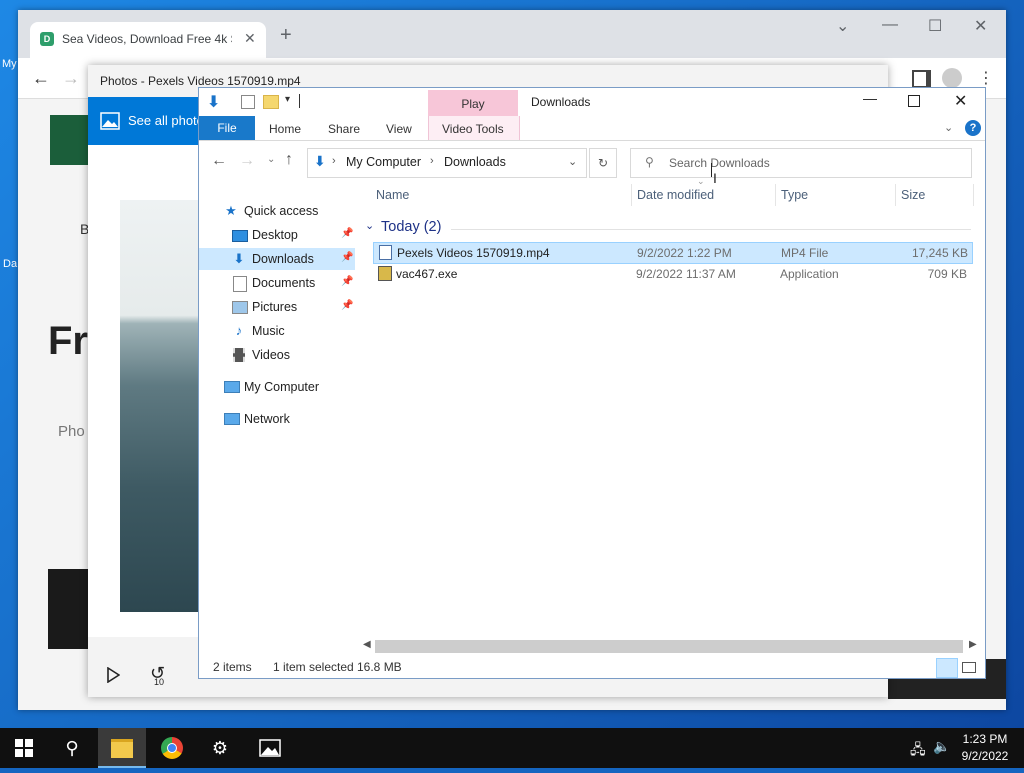  What do you see at coordinates (320, 161) in the screenshot?
I see `downloads-icon: ⬇` at bounding box center [320, 161].